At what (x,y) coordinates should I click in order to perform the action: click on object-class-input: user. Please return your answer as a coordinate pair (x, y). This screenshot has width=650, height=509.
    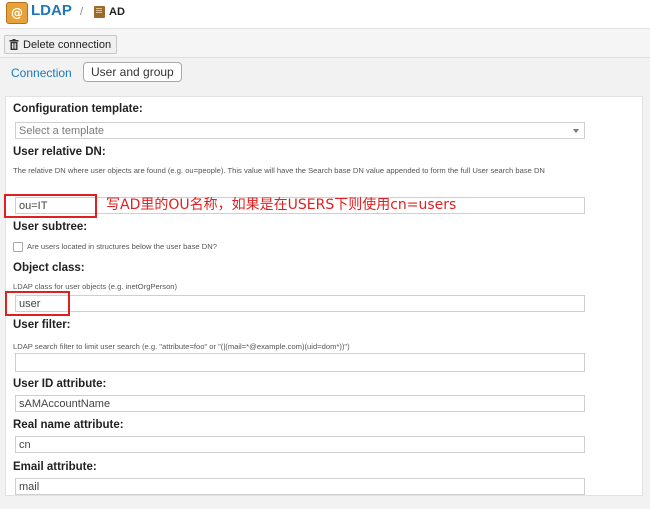
    Looking at the image, I should click on (300, 303).